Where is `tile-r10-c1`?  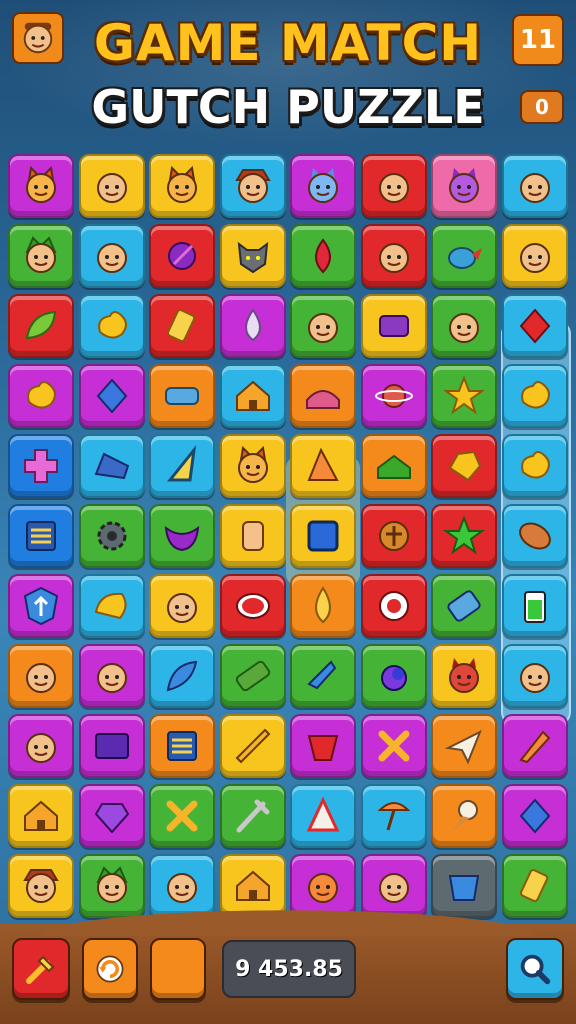 tile-r10-c1 is located at coordinates (41, 816).